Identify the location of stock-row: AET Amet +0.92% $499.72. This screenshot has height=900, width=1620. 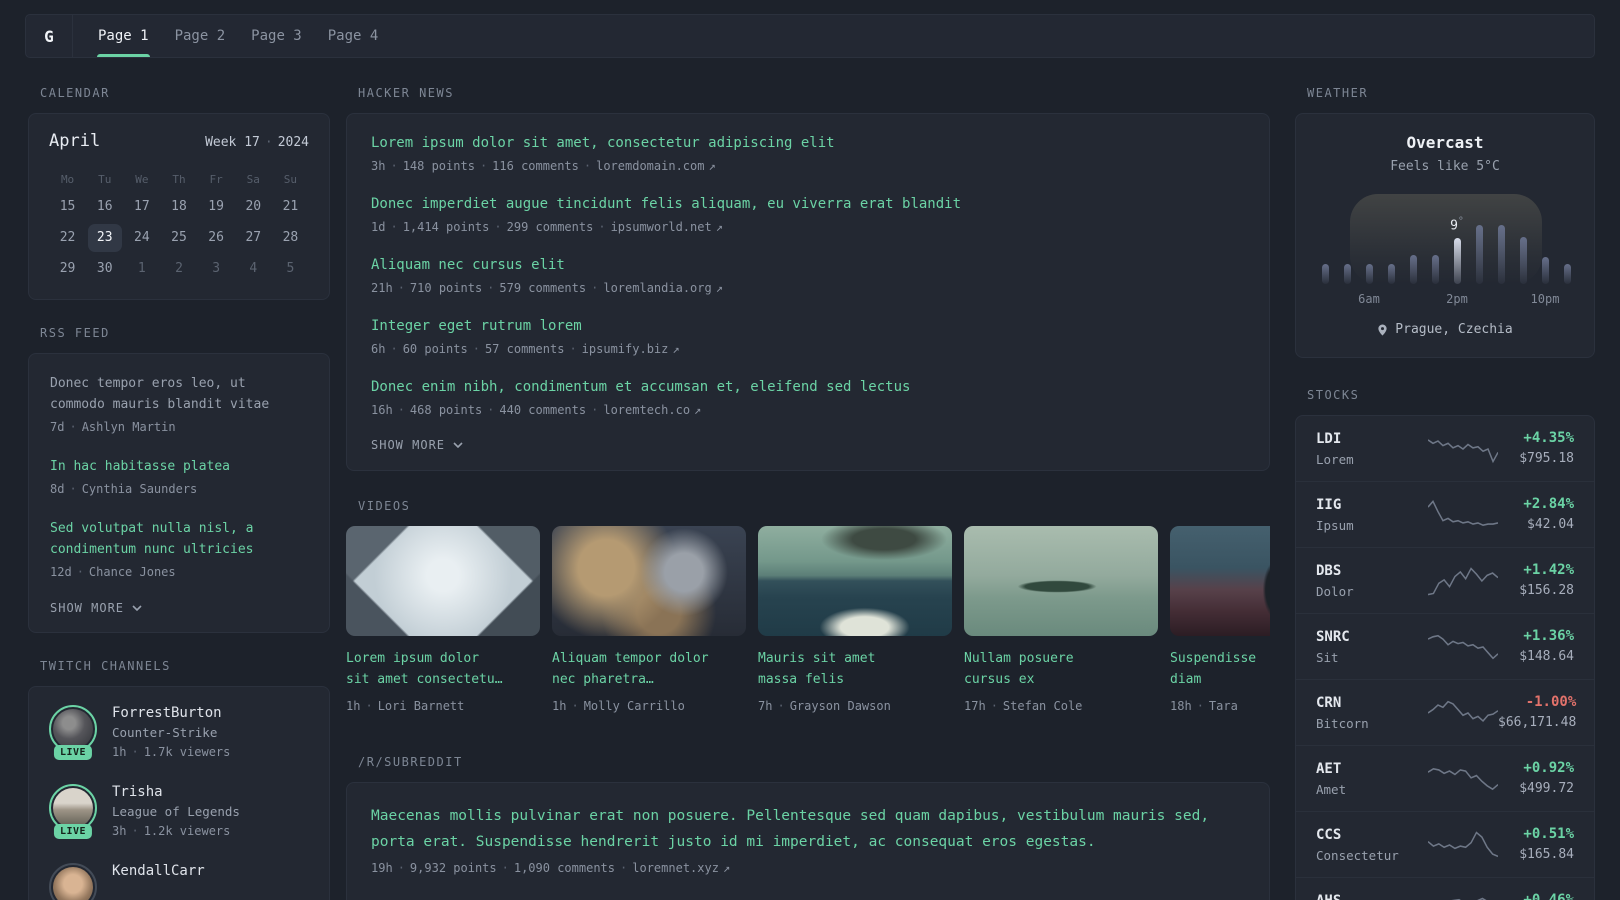
(1445, 778).